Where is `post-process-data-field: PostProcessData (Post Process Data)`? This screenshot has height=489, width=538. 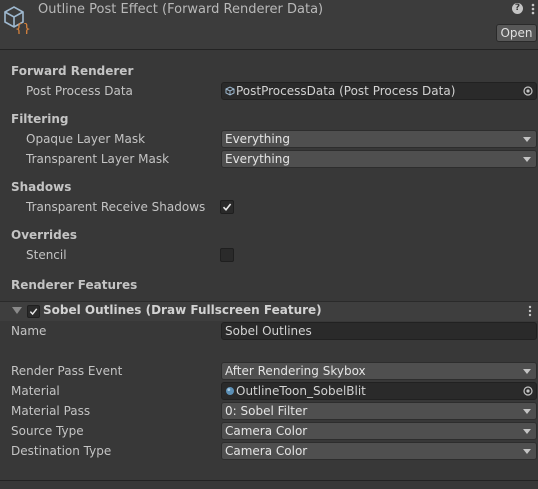 post-process-data-field: PostProcessData (Post Process Data) is located at coordinates (379, 91).